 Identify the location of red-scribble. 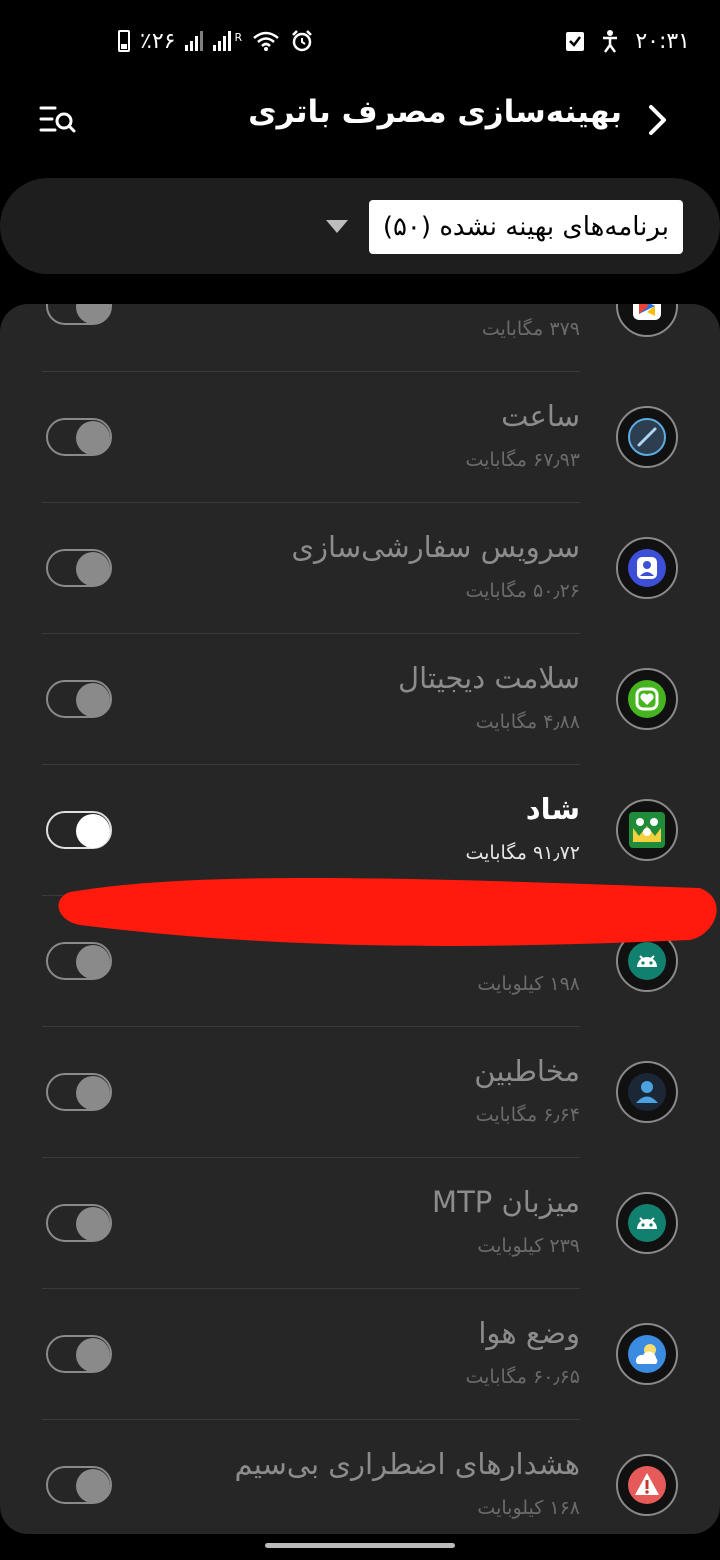
(387, 911).